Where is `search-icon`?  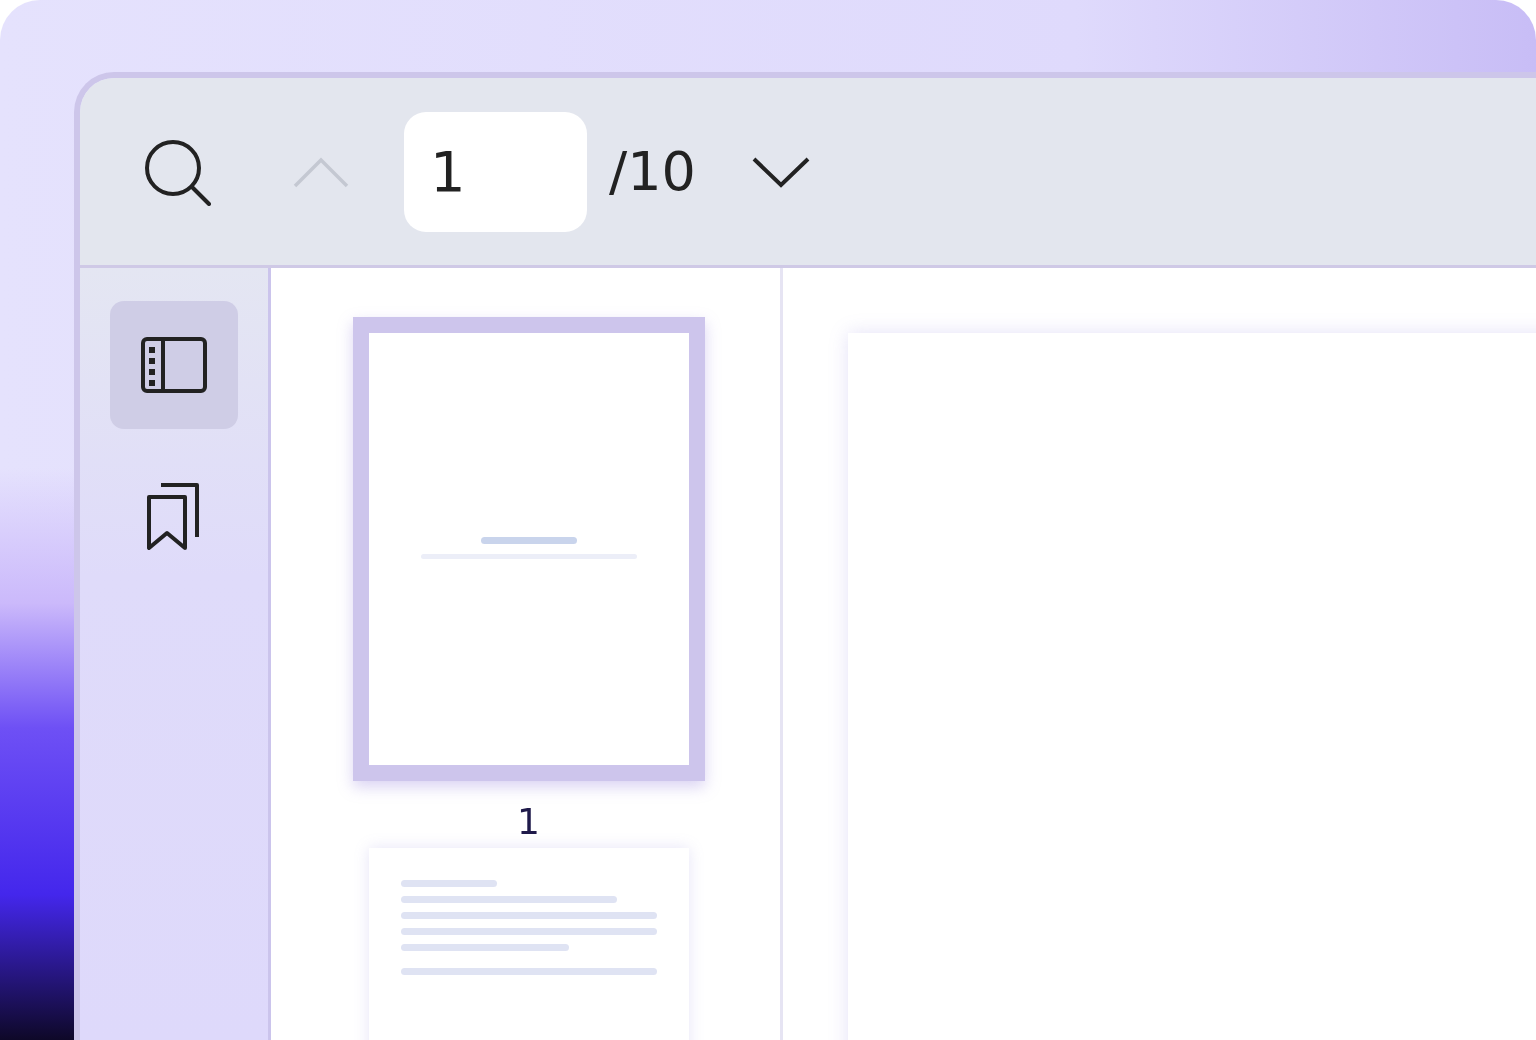
search-icon is located at coordinates (177, 171).